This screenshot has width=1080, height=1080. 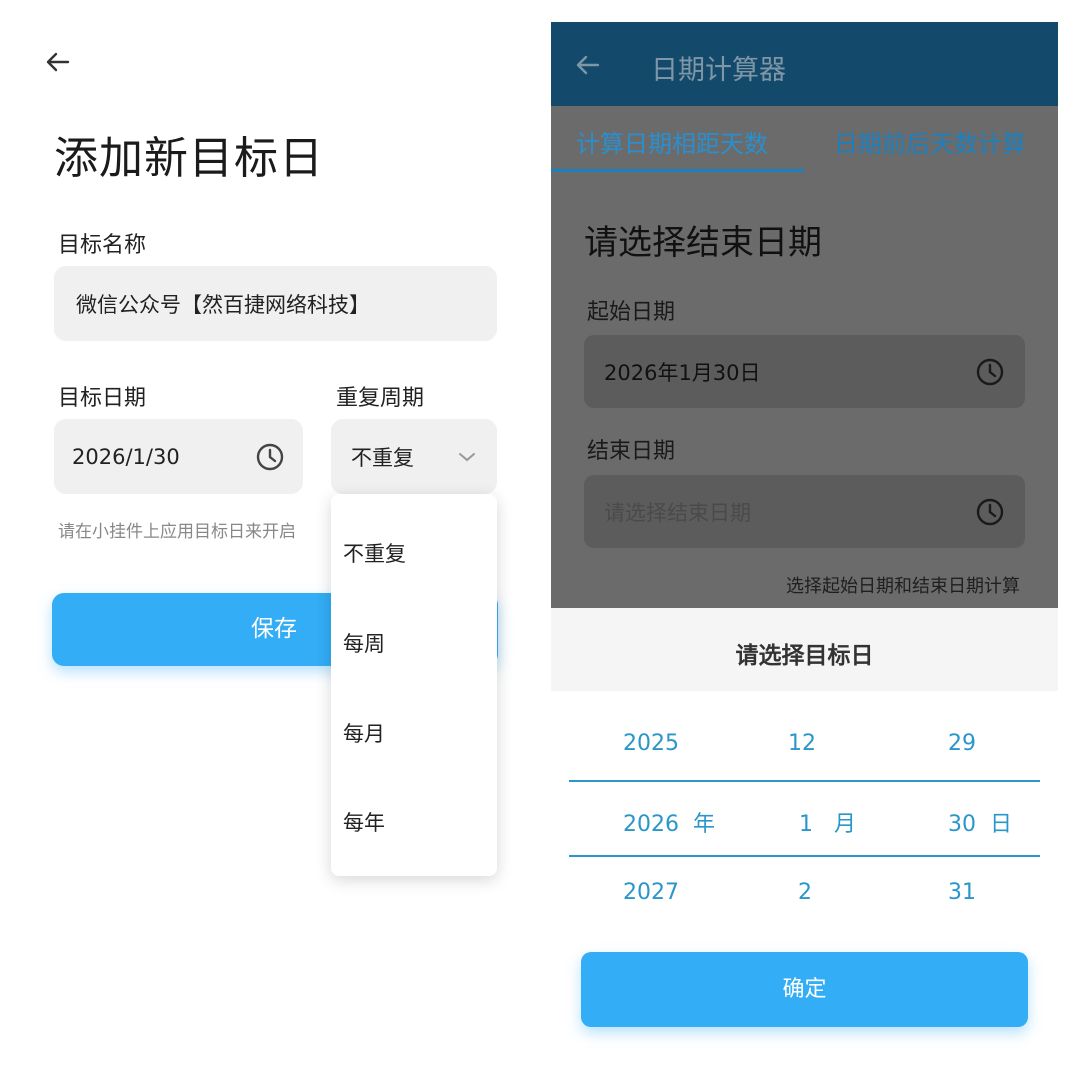 What do you see at coordinates (903, 586) in the screenshot?
I see `calculation-hint: 选择起始日期和结束日期计算` at bounding box center [903, 586].